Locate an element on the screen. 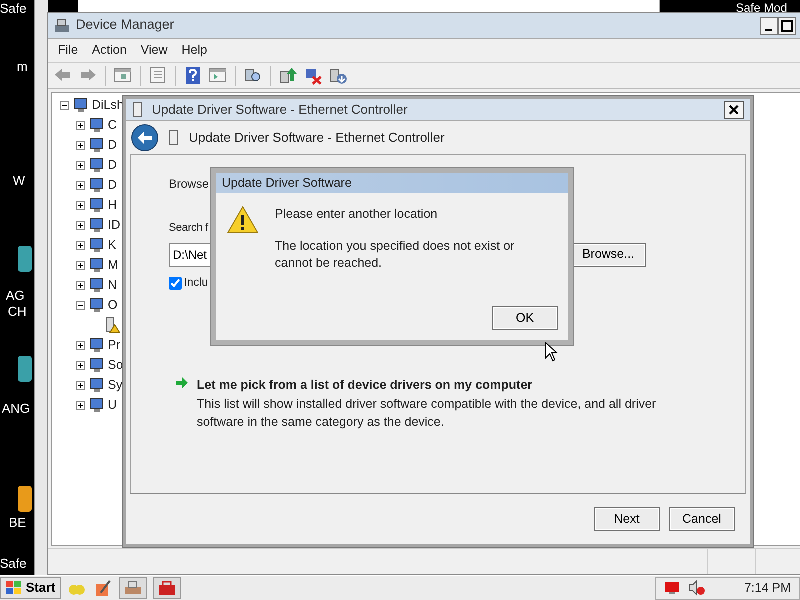 The height and width of the screenshot is (600, 800). wizard-button: Cancel is located at coordinates (702, 519).